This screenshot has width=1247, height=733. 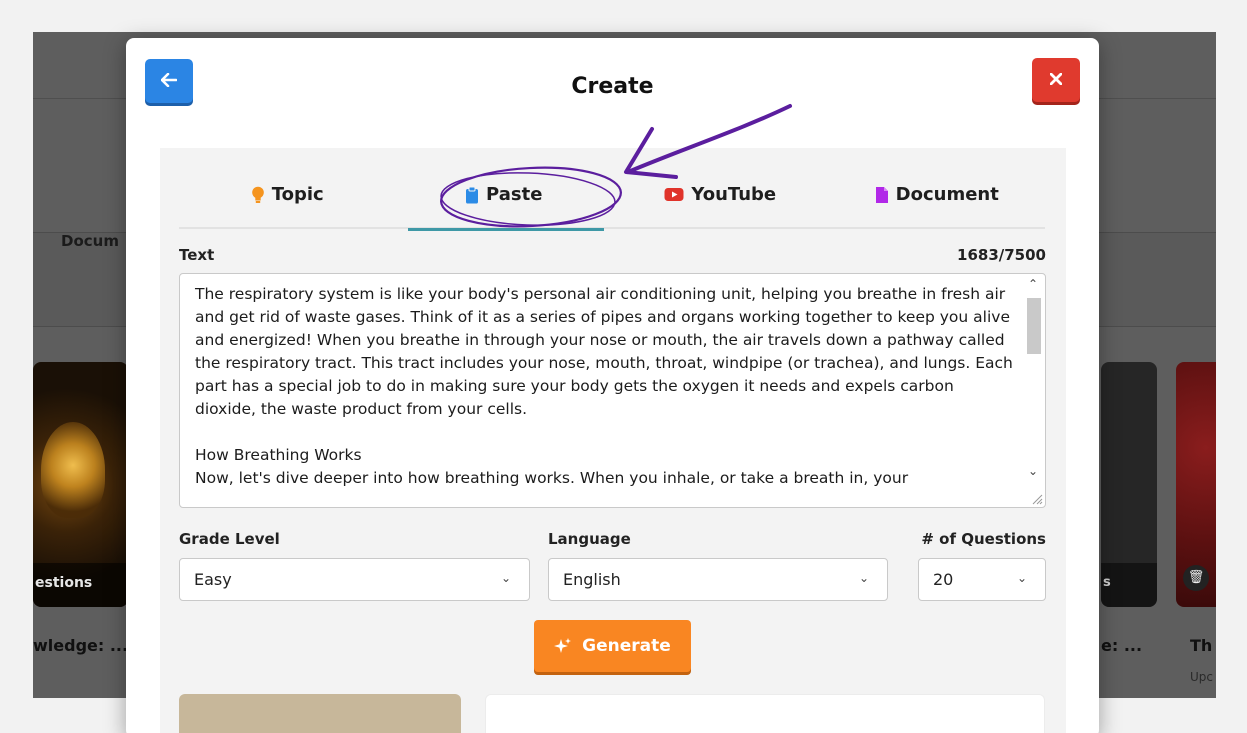 I want to click on lightbulb-icon, so click(x=257, y=194).